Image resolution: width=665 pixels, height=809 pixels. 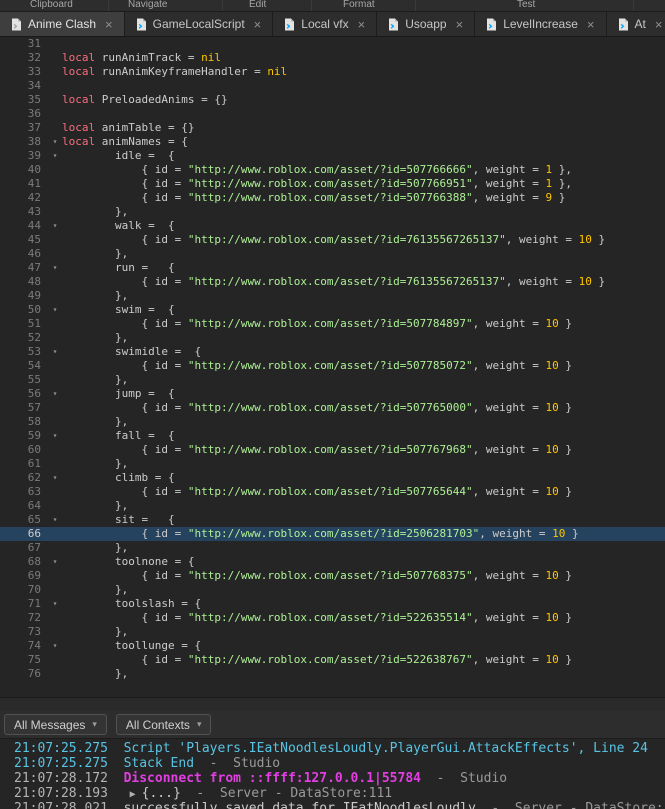 What do you see at coordinates (24, 618) in the screenshot?
I see `line-number: 72` at bounding box center [24, 618].